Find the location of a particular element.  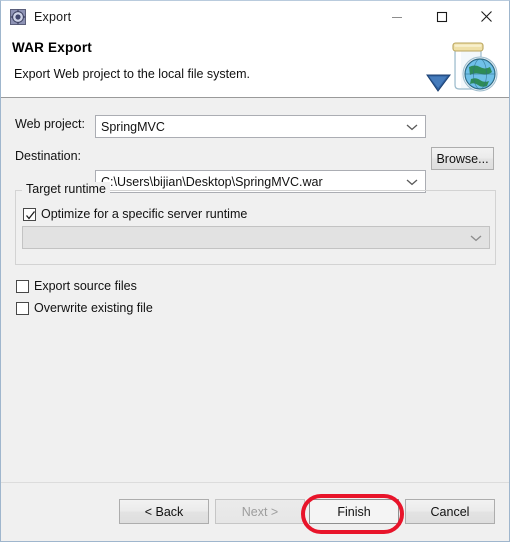

finish-button: Finish is located at coordinates (354, 511).